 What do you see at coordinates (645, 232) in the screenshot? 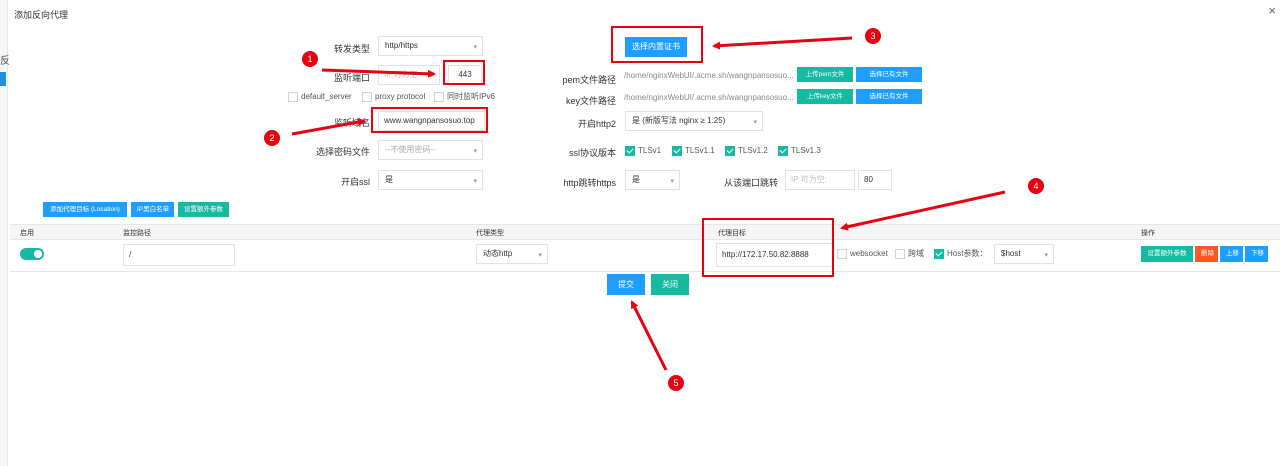
I see `table-header: 启用 监控路径 代理类型 代理目标 操作` at bounding box center [645, 232].